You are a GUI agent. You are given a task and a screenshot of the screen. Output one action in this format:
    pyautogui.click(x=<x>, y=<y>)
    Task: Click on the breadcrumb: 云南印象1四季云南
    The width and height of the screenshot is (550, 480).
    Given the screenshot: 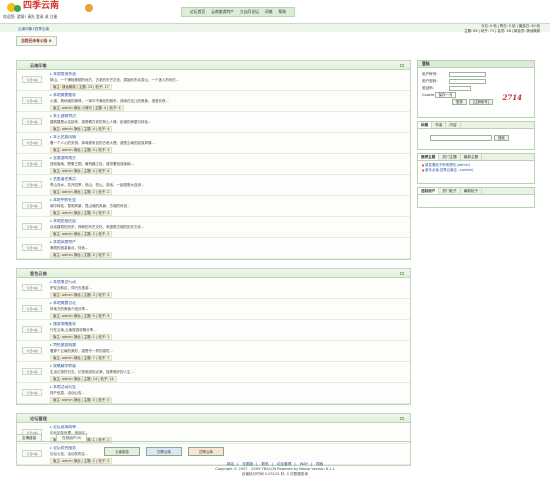 What is the action you would take?
    pyautogui.click(x=33, y=29)
    